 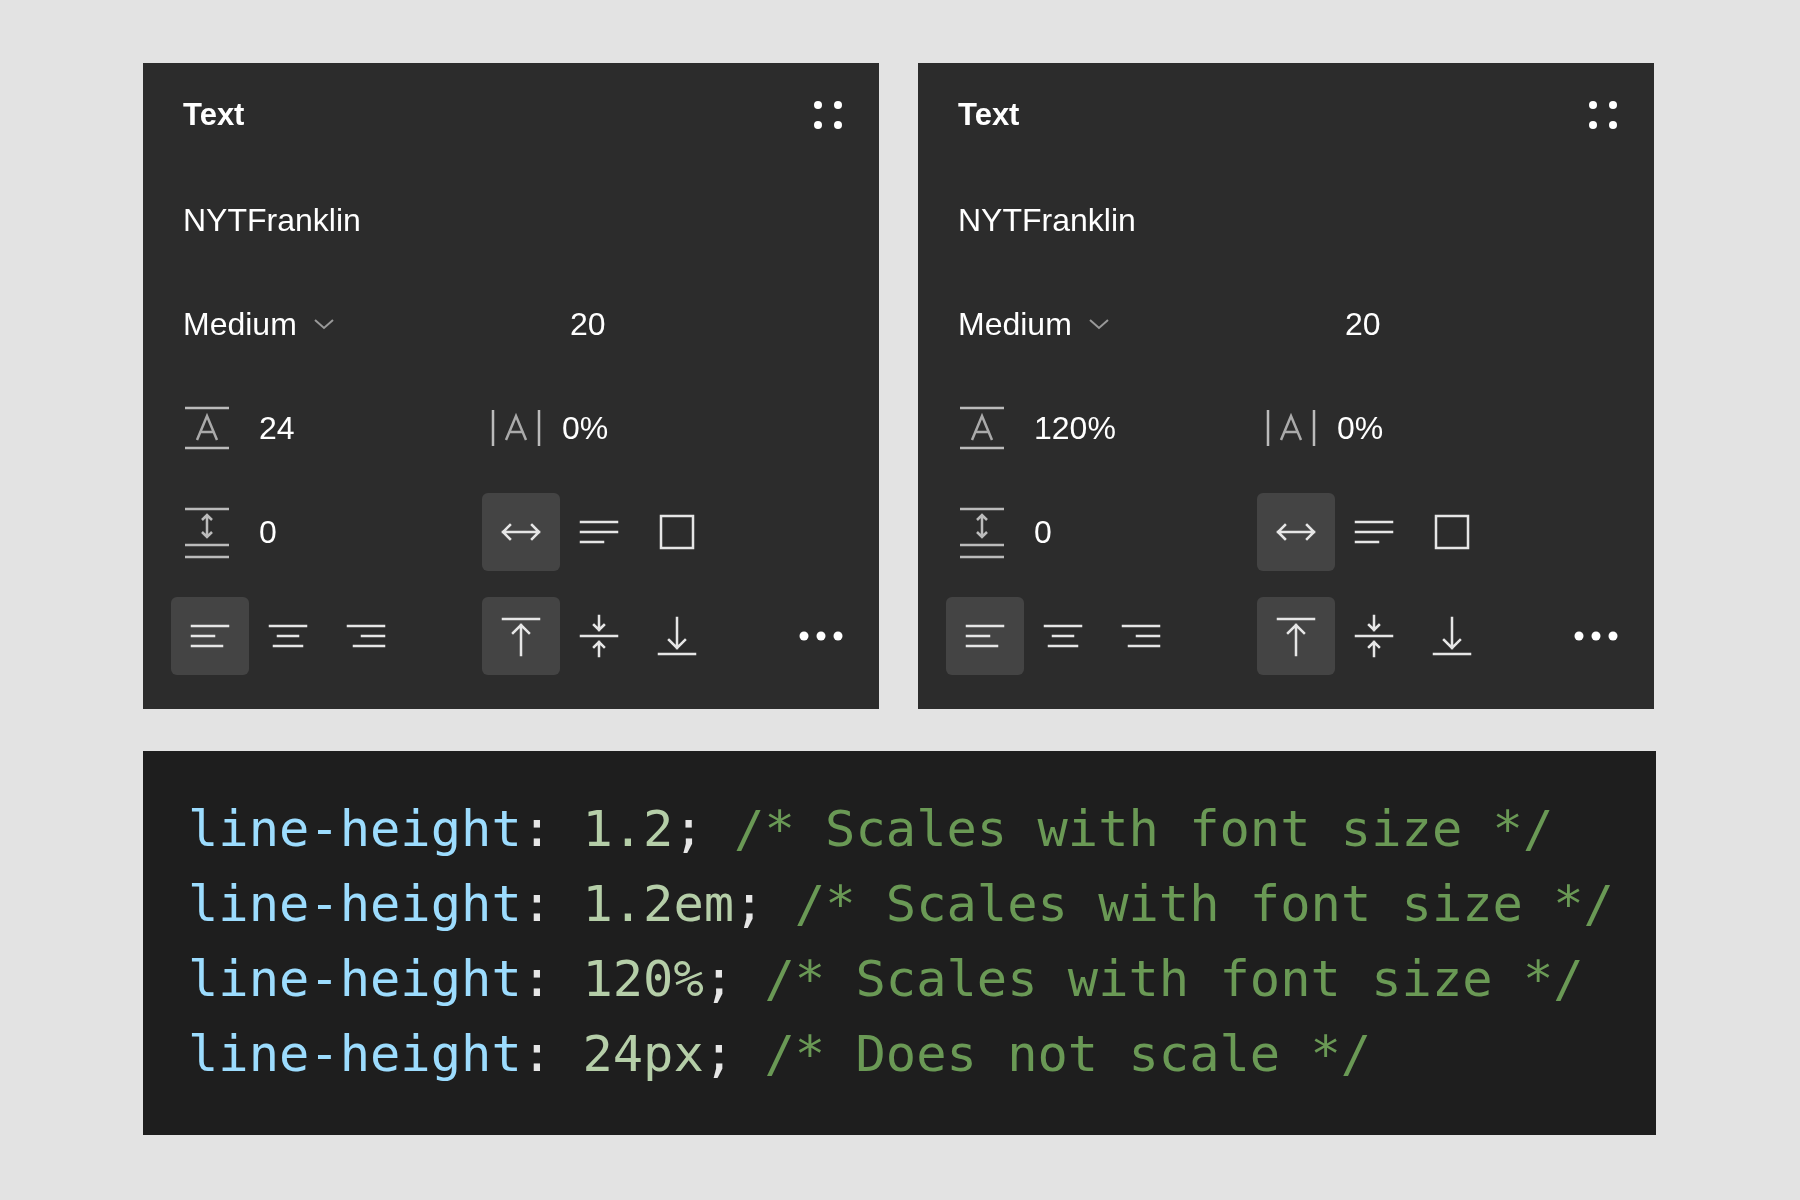 I want to click on code-line: line-height: 120%; /* Scales with font size */, so click(x=886, y=979).